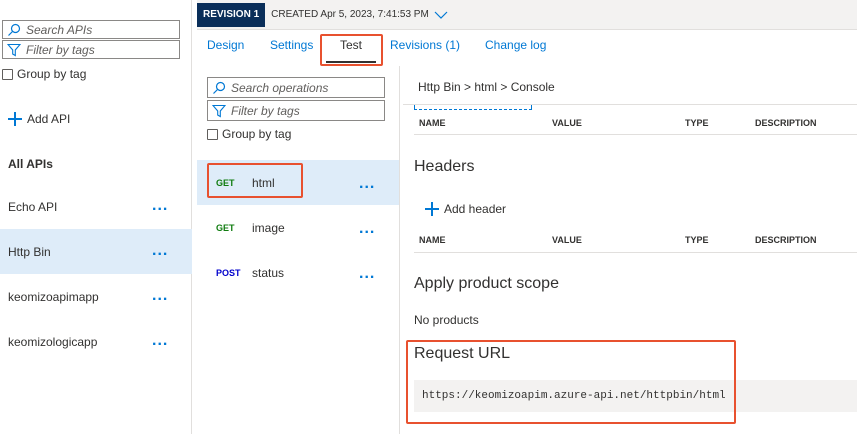  Describe the element at coordinates (462, 353) in the screenshot. I see `request-url-title: Request URL` at that location.